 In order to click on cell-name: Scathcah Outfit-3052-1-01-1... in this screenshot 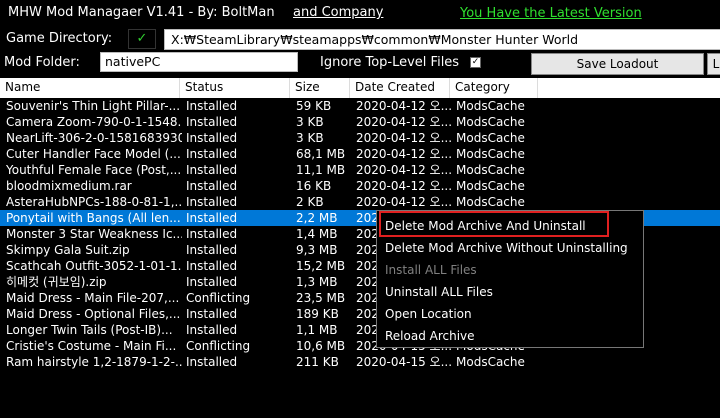, I will do `click(94, 266)`.